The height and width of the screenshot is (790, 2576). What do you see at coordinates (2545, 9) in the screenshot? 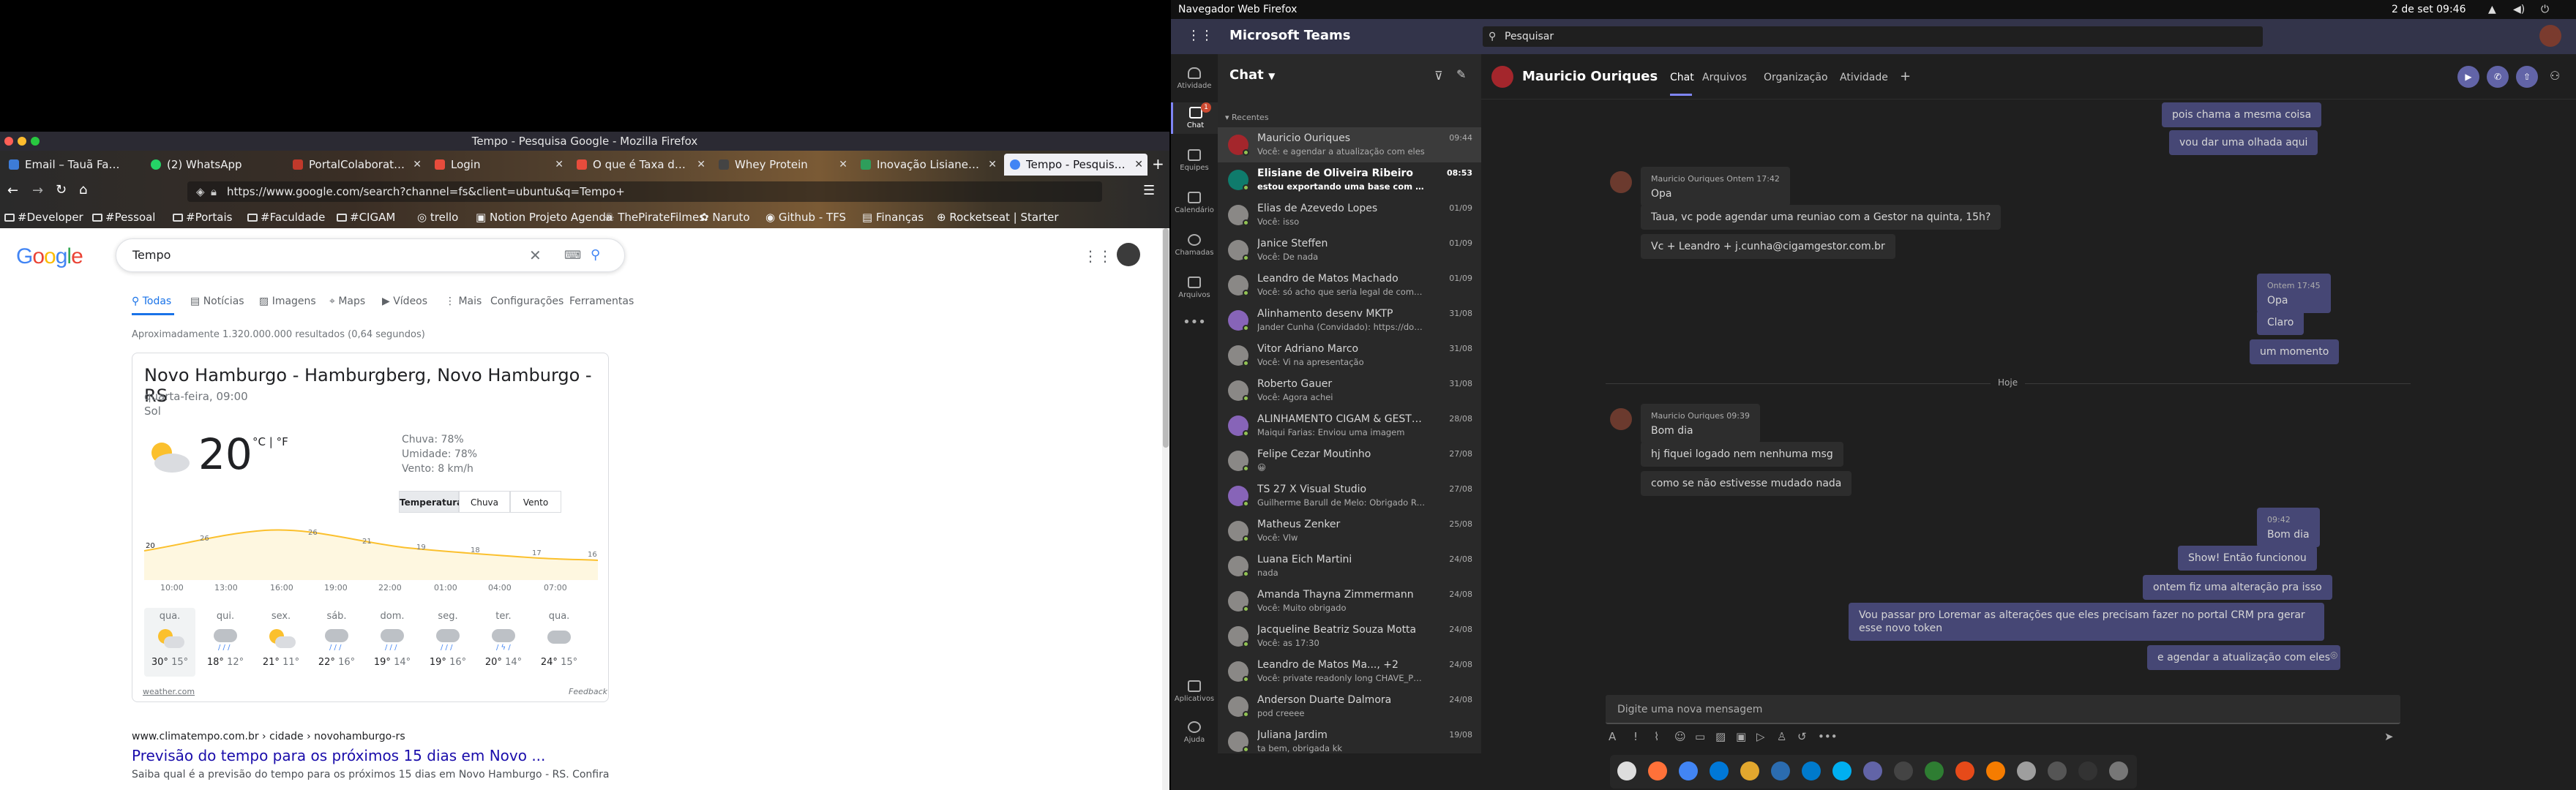
I see `power-icon: ⏻` at bounding box center [2545, 9].